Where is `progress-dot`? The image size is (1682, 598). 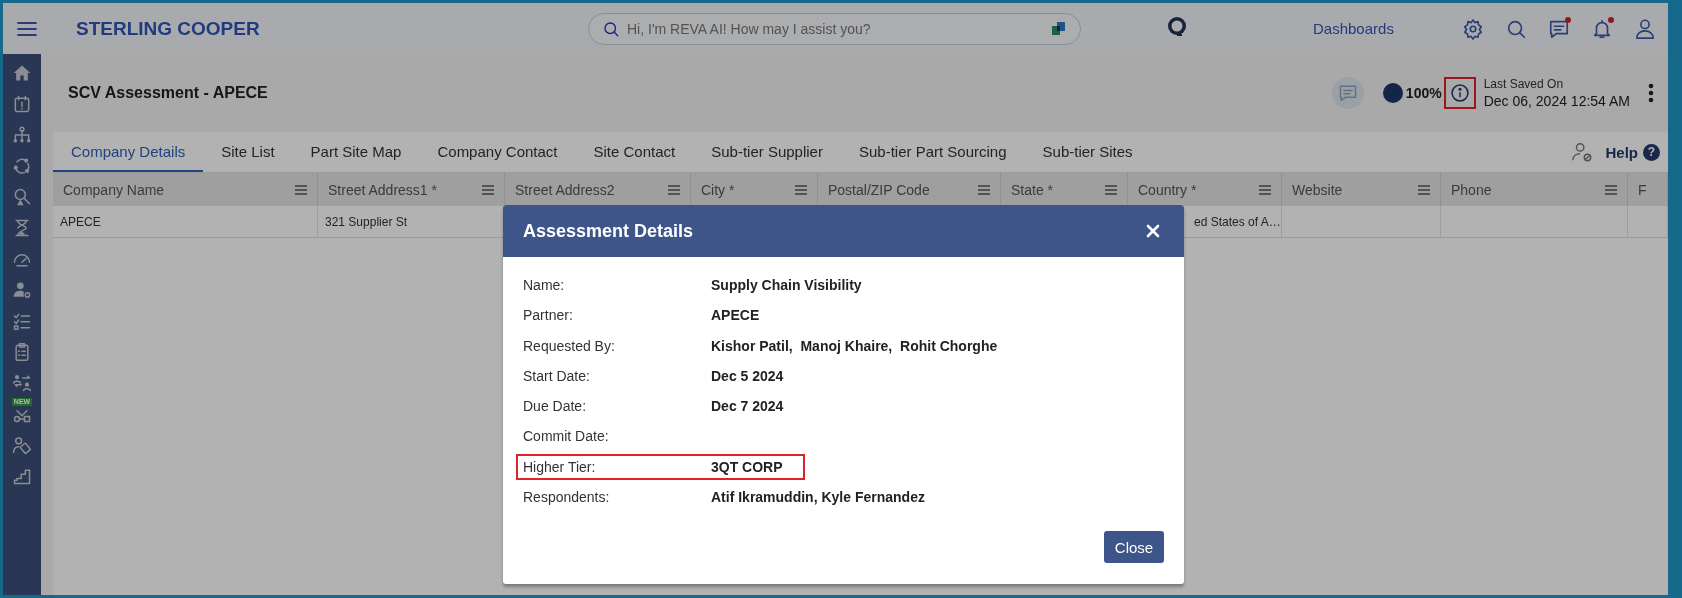
progress-dot is located at coordinates (1392, 93).